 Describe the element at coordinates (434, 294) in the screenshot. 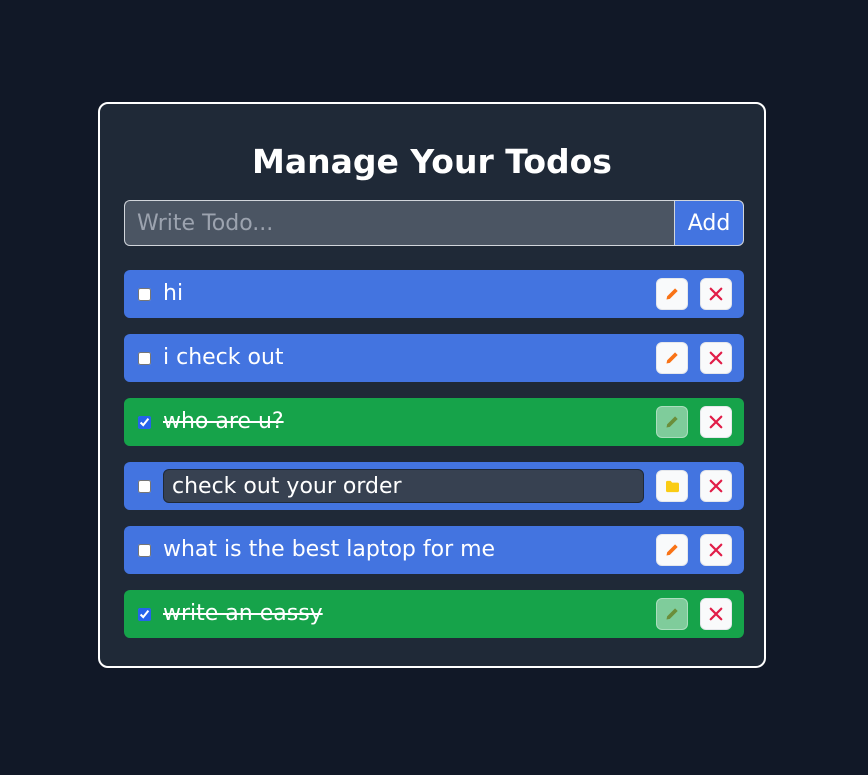

I see `todo-item: hi` at that location.